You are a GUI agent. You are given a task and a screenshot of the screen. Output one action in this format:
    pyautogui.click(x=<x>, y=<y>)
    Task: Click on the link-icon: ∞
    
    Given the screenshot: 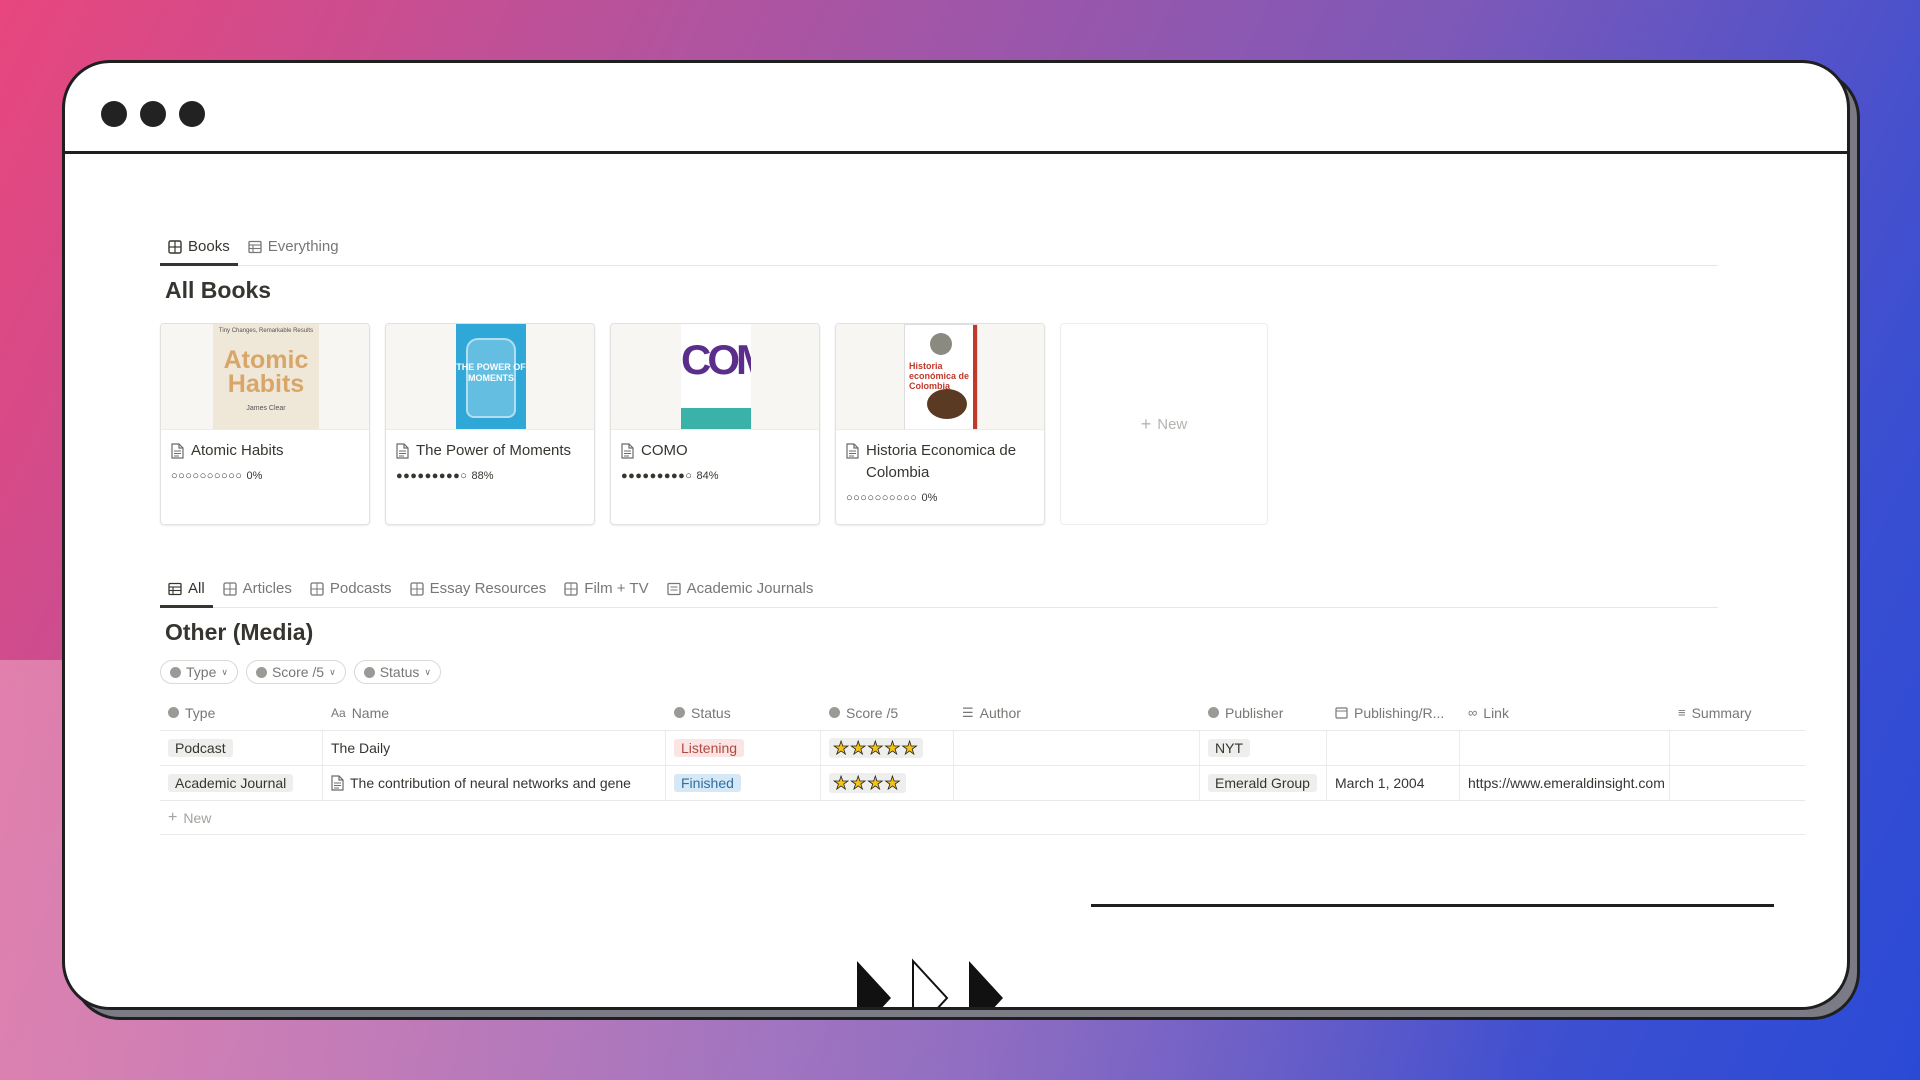 What is the action you would take?
    pyautogui.click(x=1473, y=712)
    